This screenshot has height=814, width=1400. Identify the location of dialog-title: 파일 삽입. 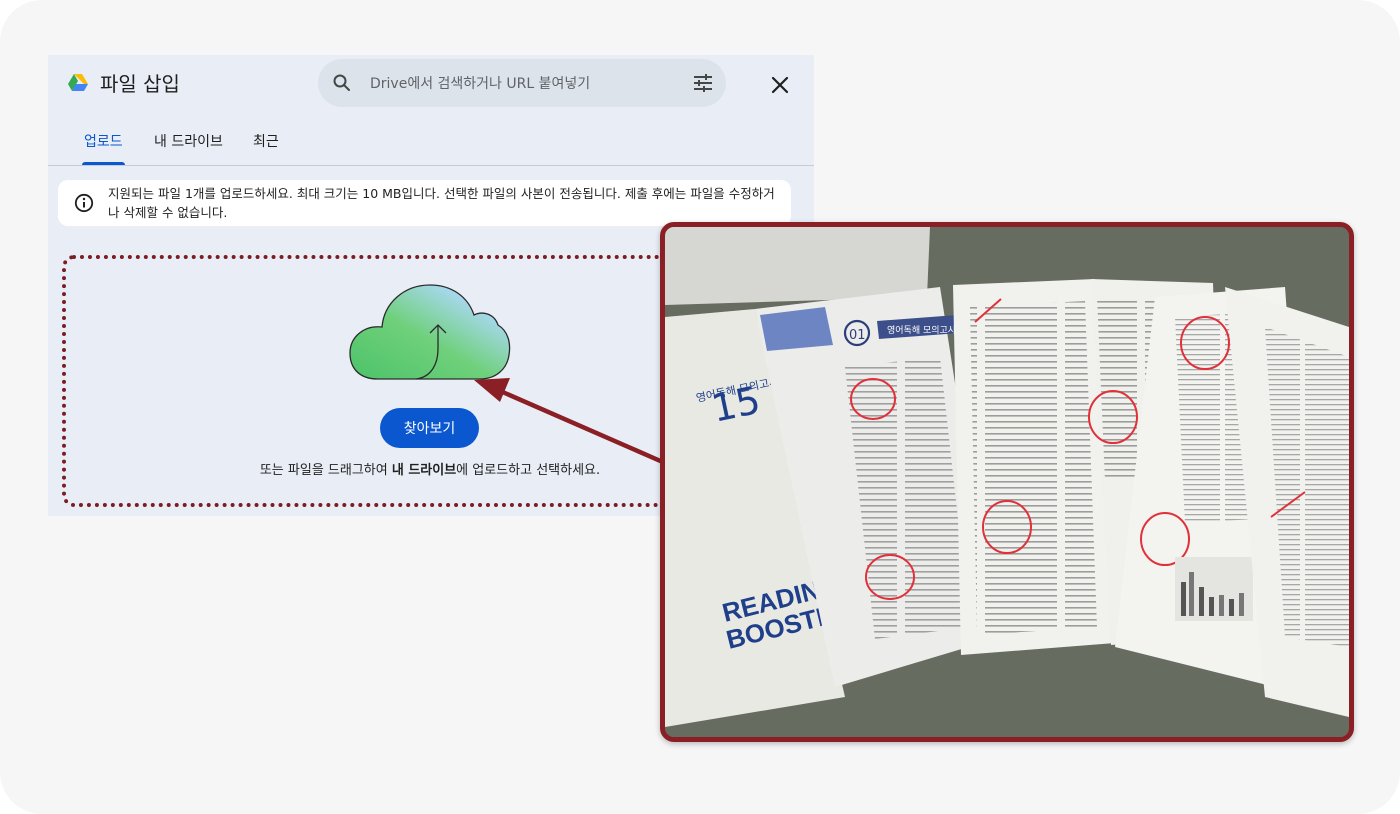
(140, 84).